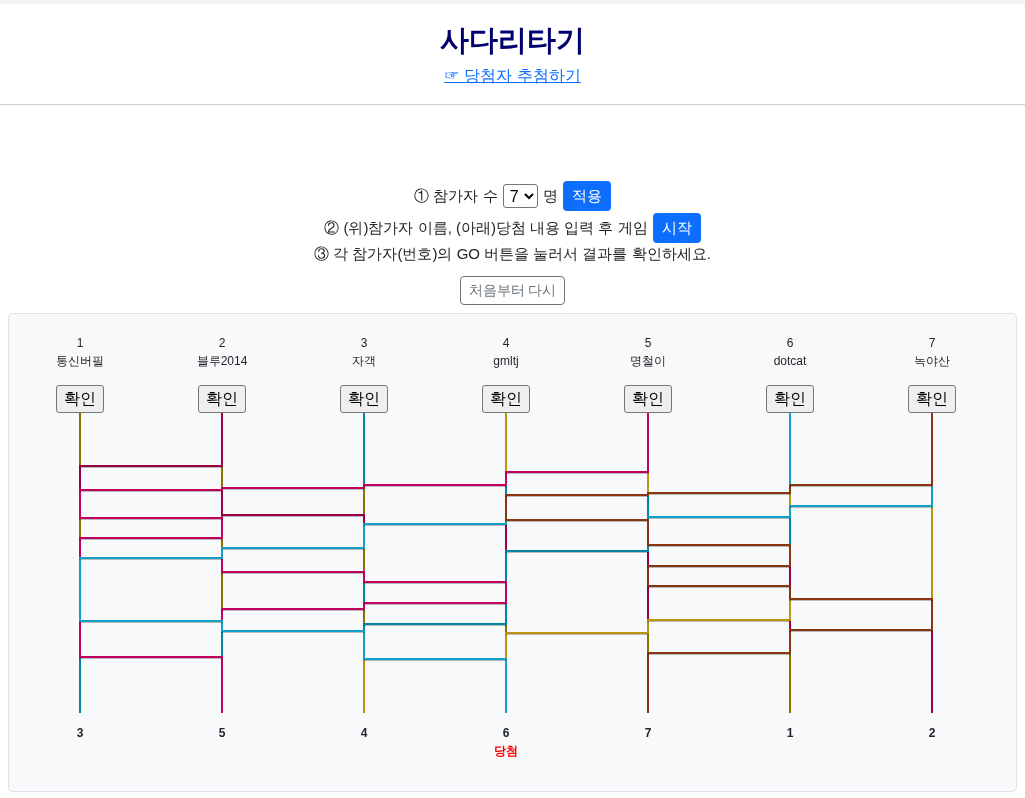  I want to click on reset-button: 처음부터 다시, so click(512, 290).